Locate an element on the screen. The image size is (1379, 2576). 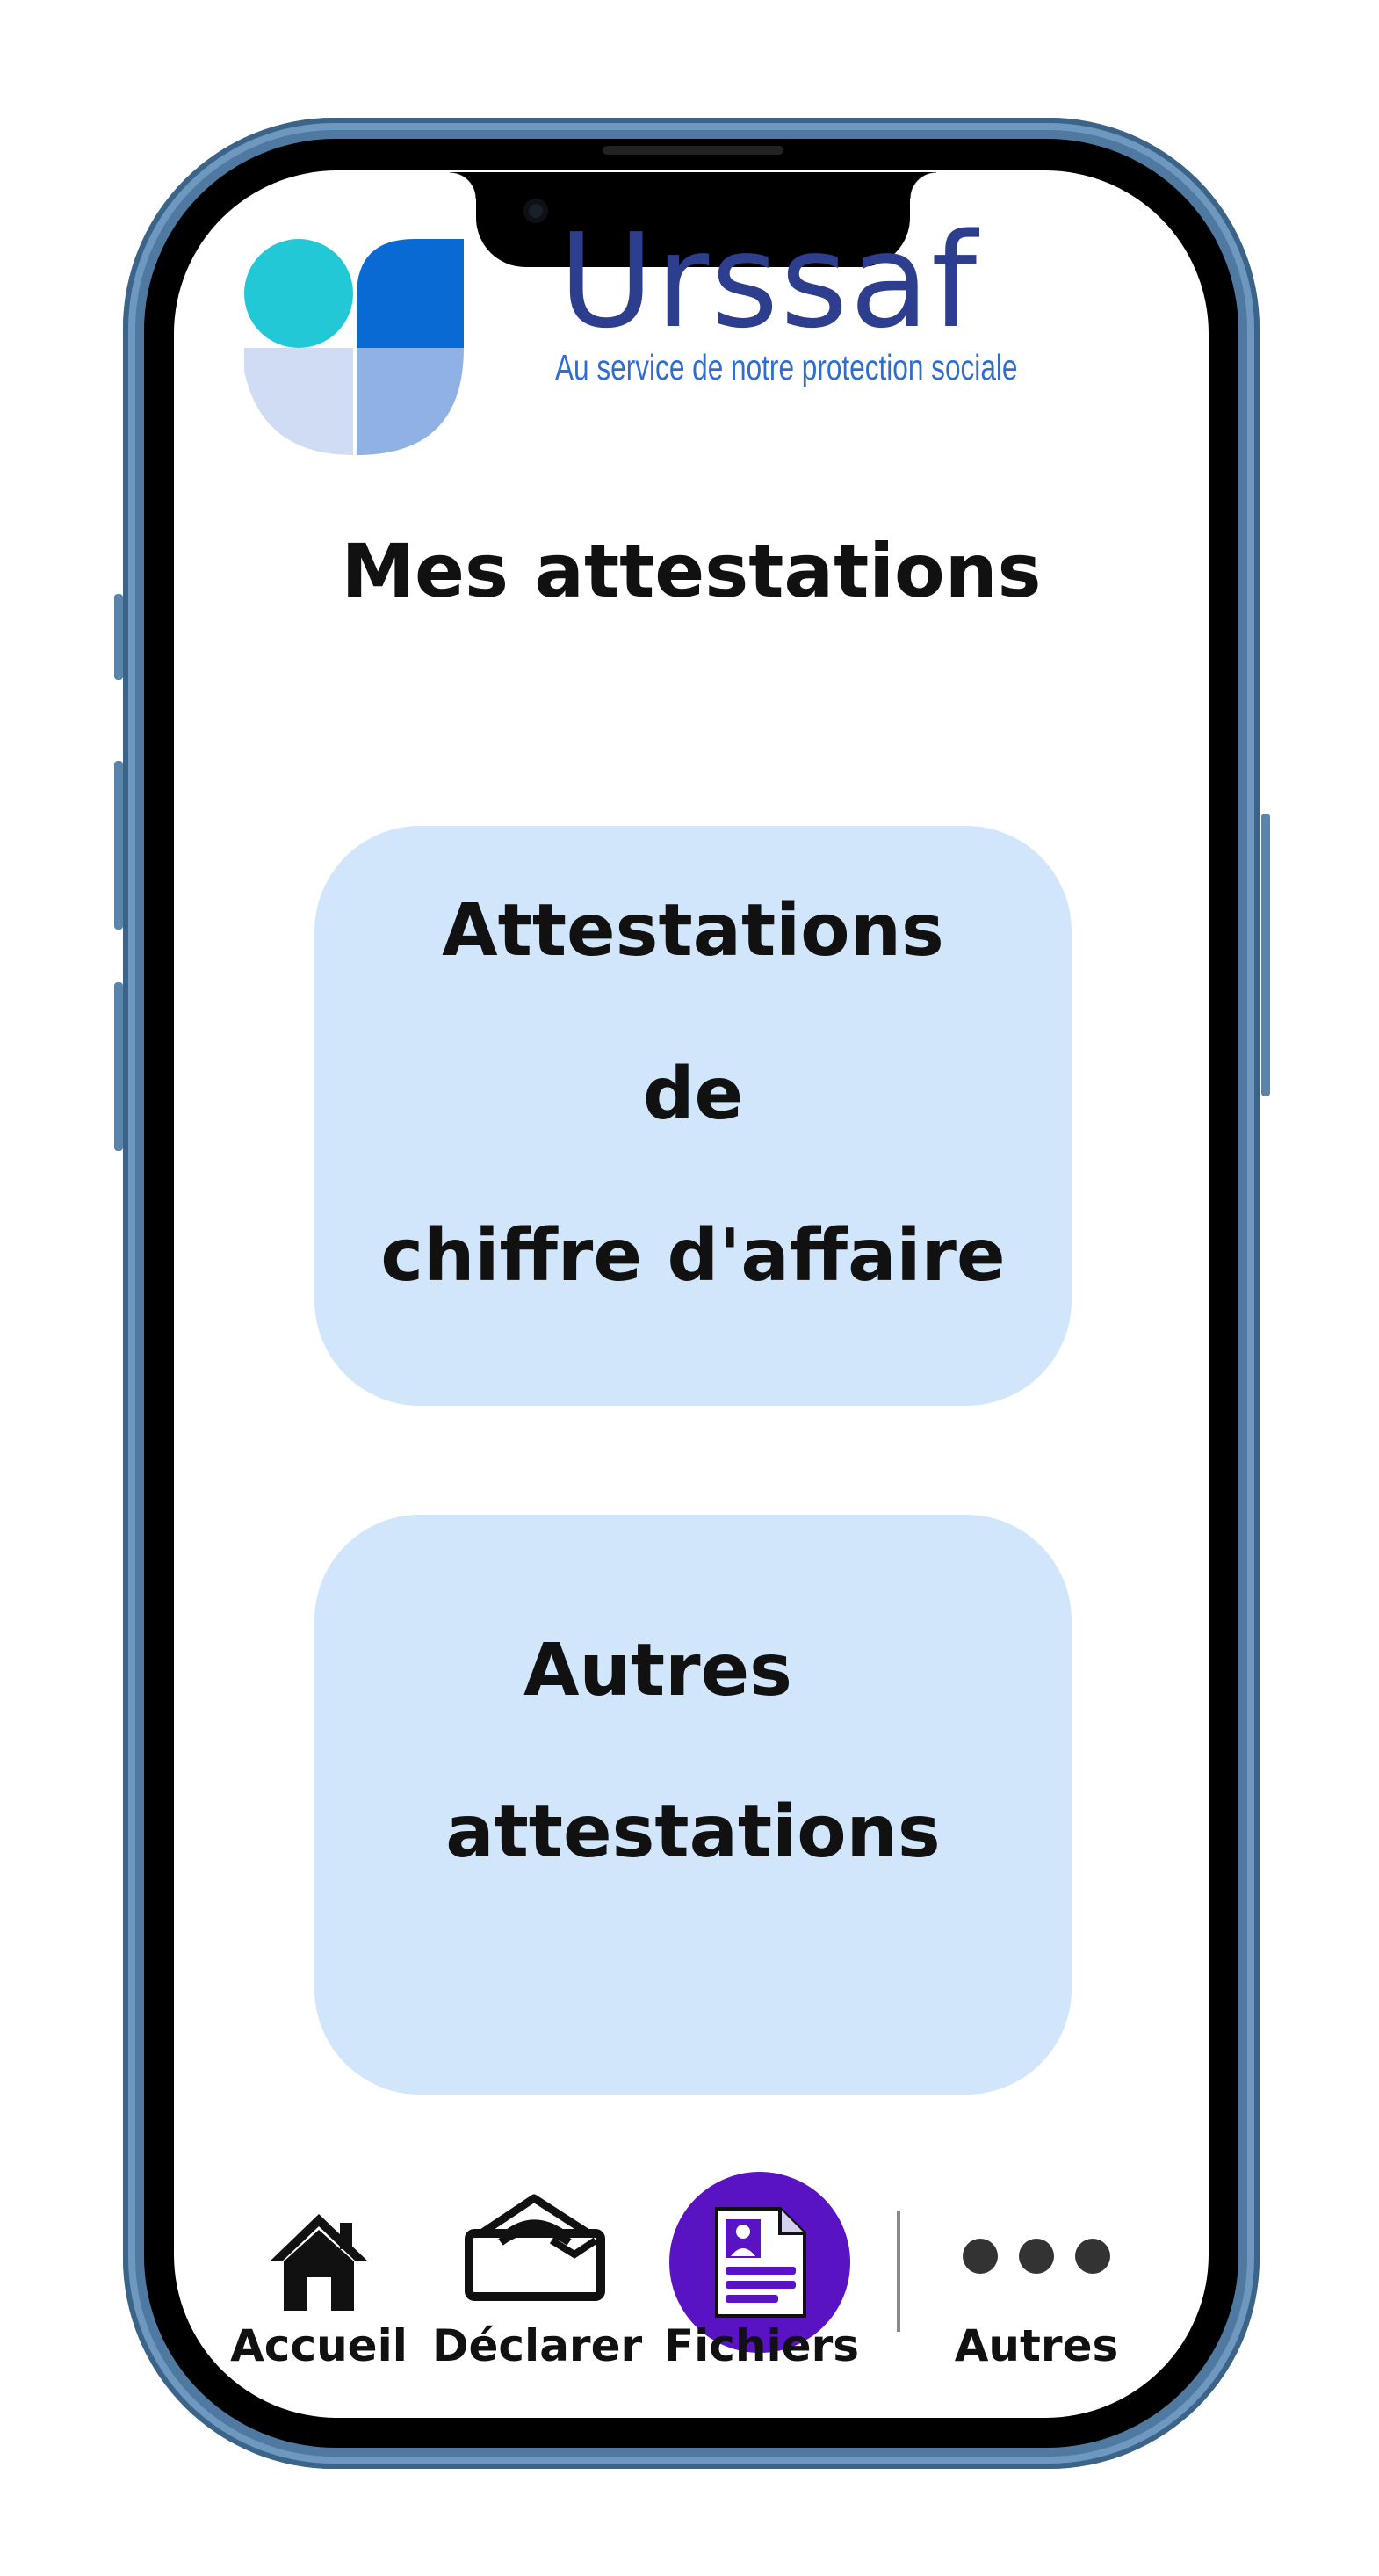
power-button is located at coordinates (1265, 955).